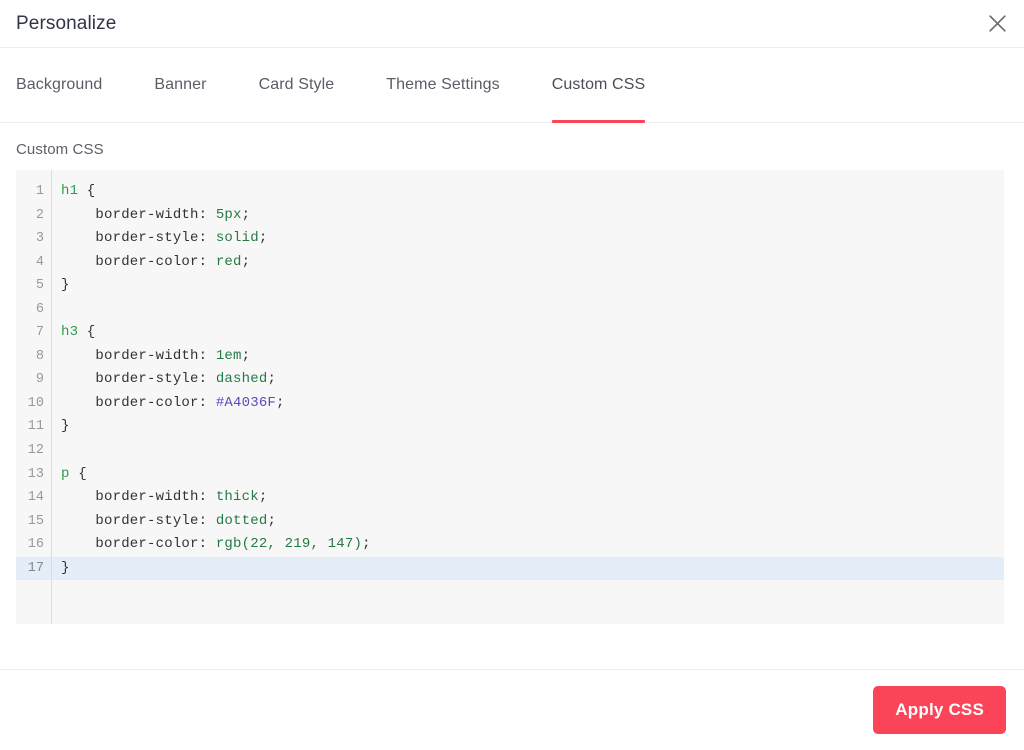 The width and height of the screenshot is (1024, 750). What do you see at coordinates (528, 357) in the screenshot?
I see `code-line: border-width: 1em;` at bounding box center [528, 357].